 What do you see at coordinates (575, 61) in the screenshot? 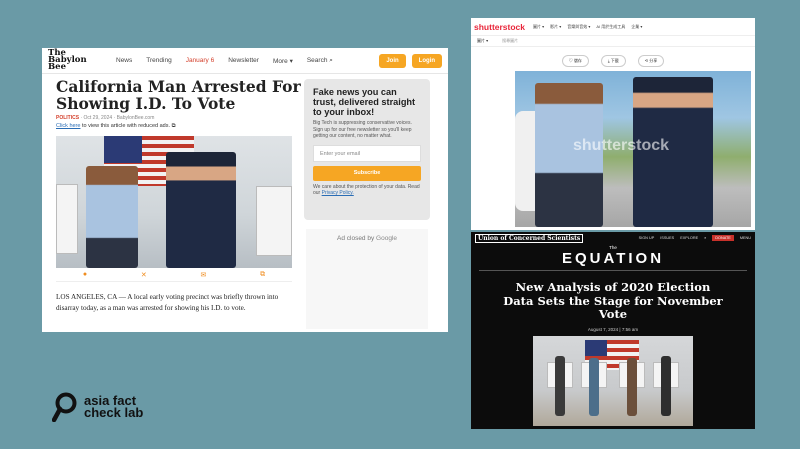
I see `save-button: ♡ 儲存` at bounding box center [575, 61].